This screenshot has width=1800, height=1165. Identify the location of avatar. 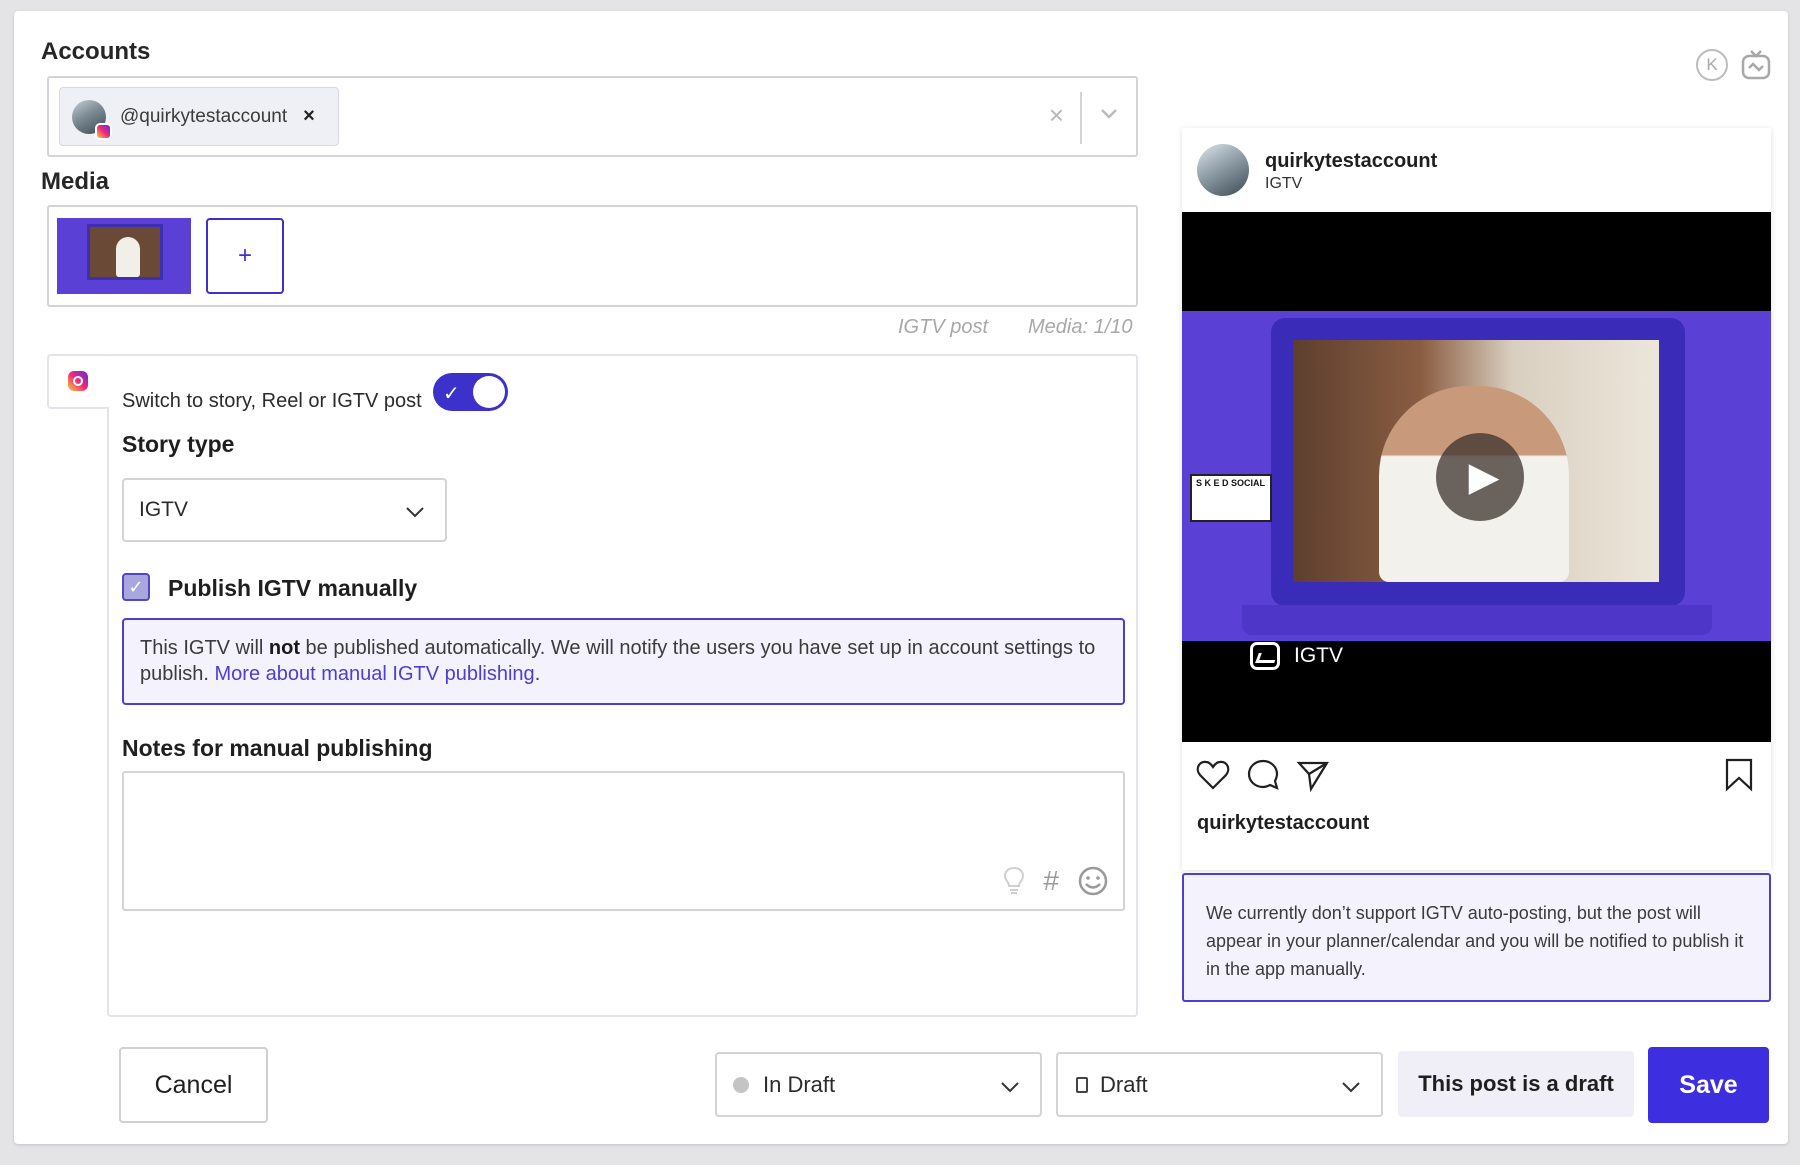
(92, 119).